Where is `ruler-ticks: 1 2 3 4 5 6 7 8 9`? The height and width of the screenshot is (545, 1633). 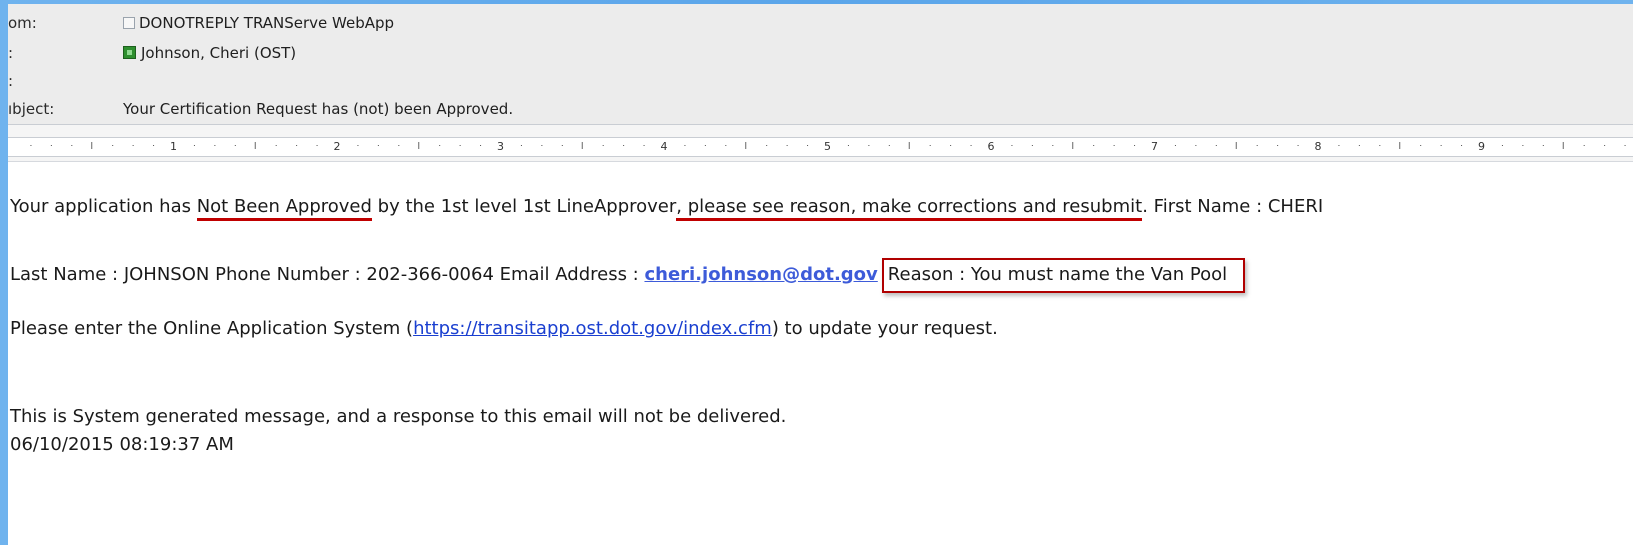
ruler-ticks: 1 2 3 4 5 6 7 8 9 is located at coordinates (828, 146).